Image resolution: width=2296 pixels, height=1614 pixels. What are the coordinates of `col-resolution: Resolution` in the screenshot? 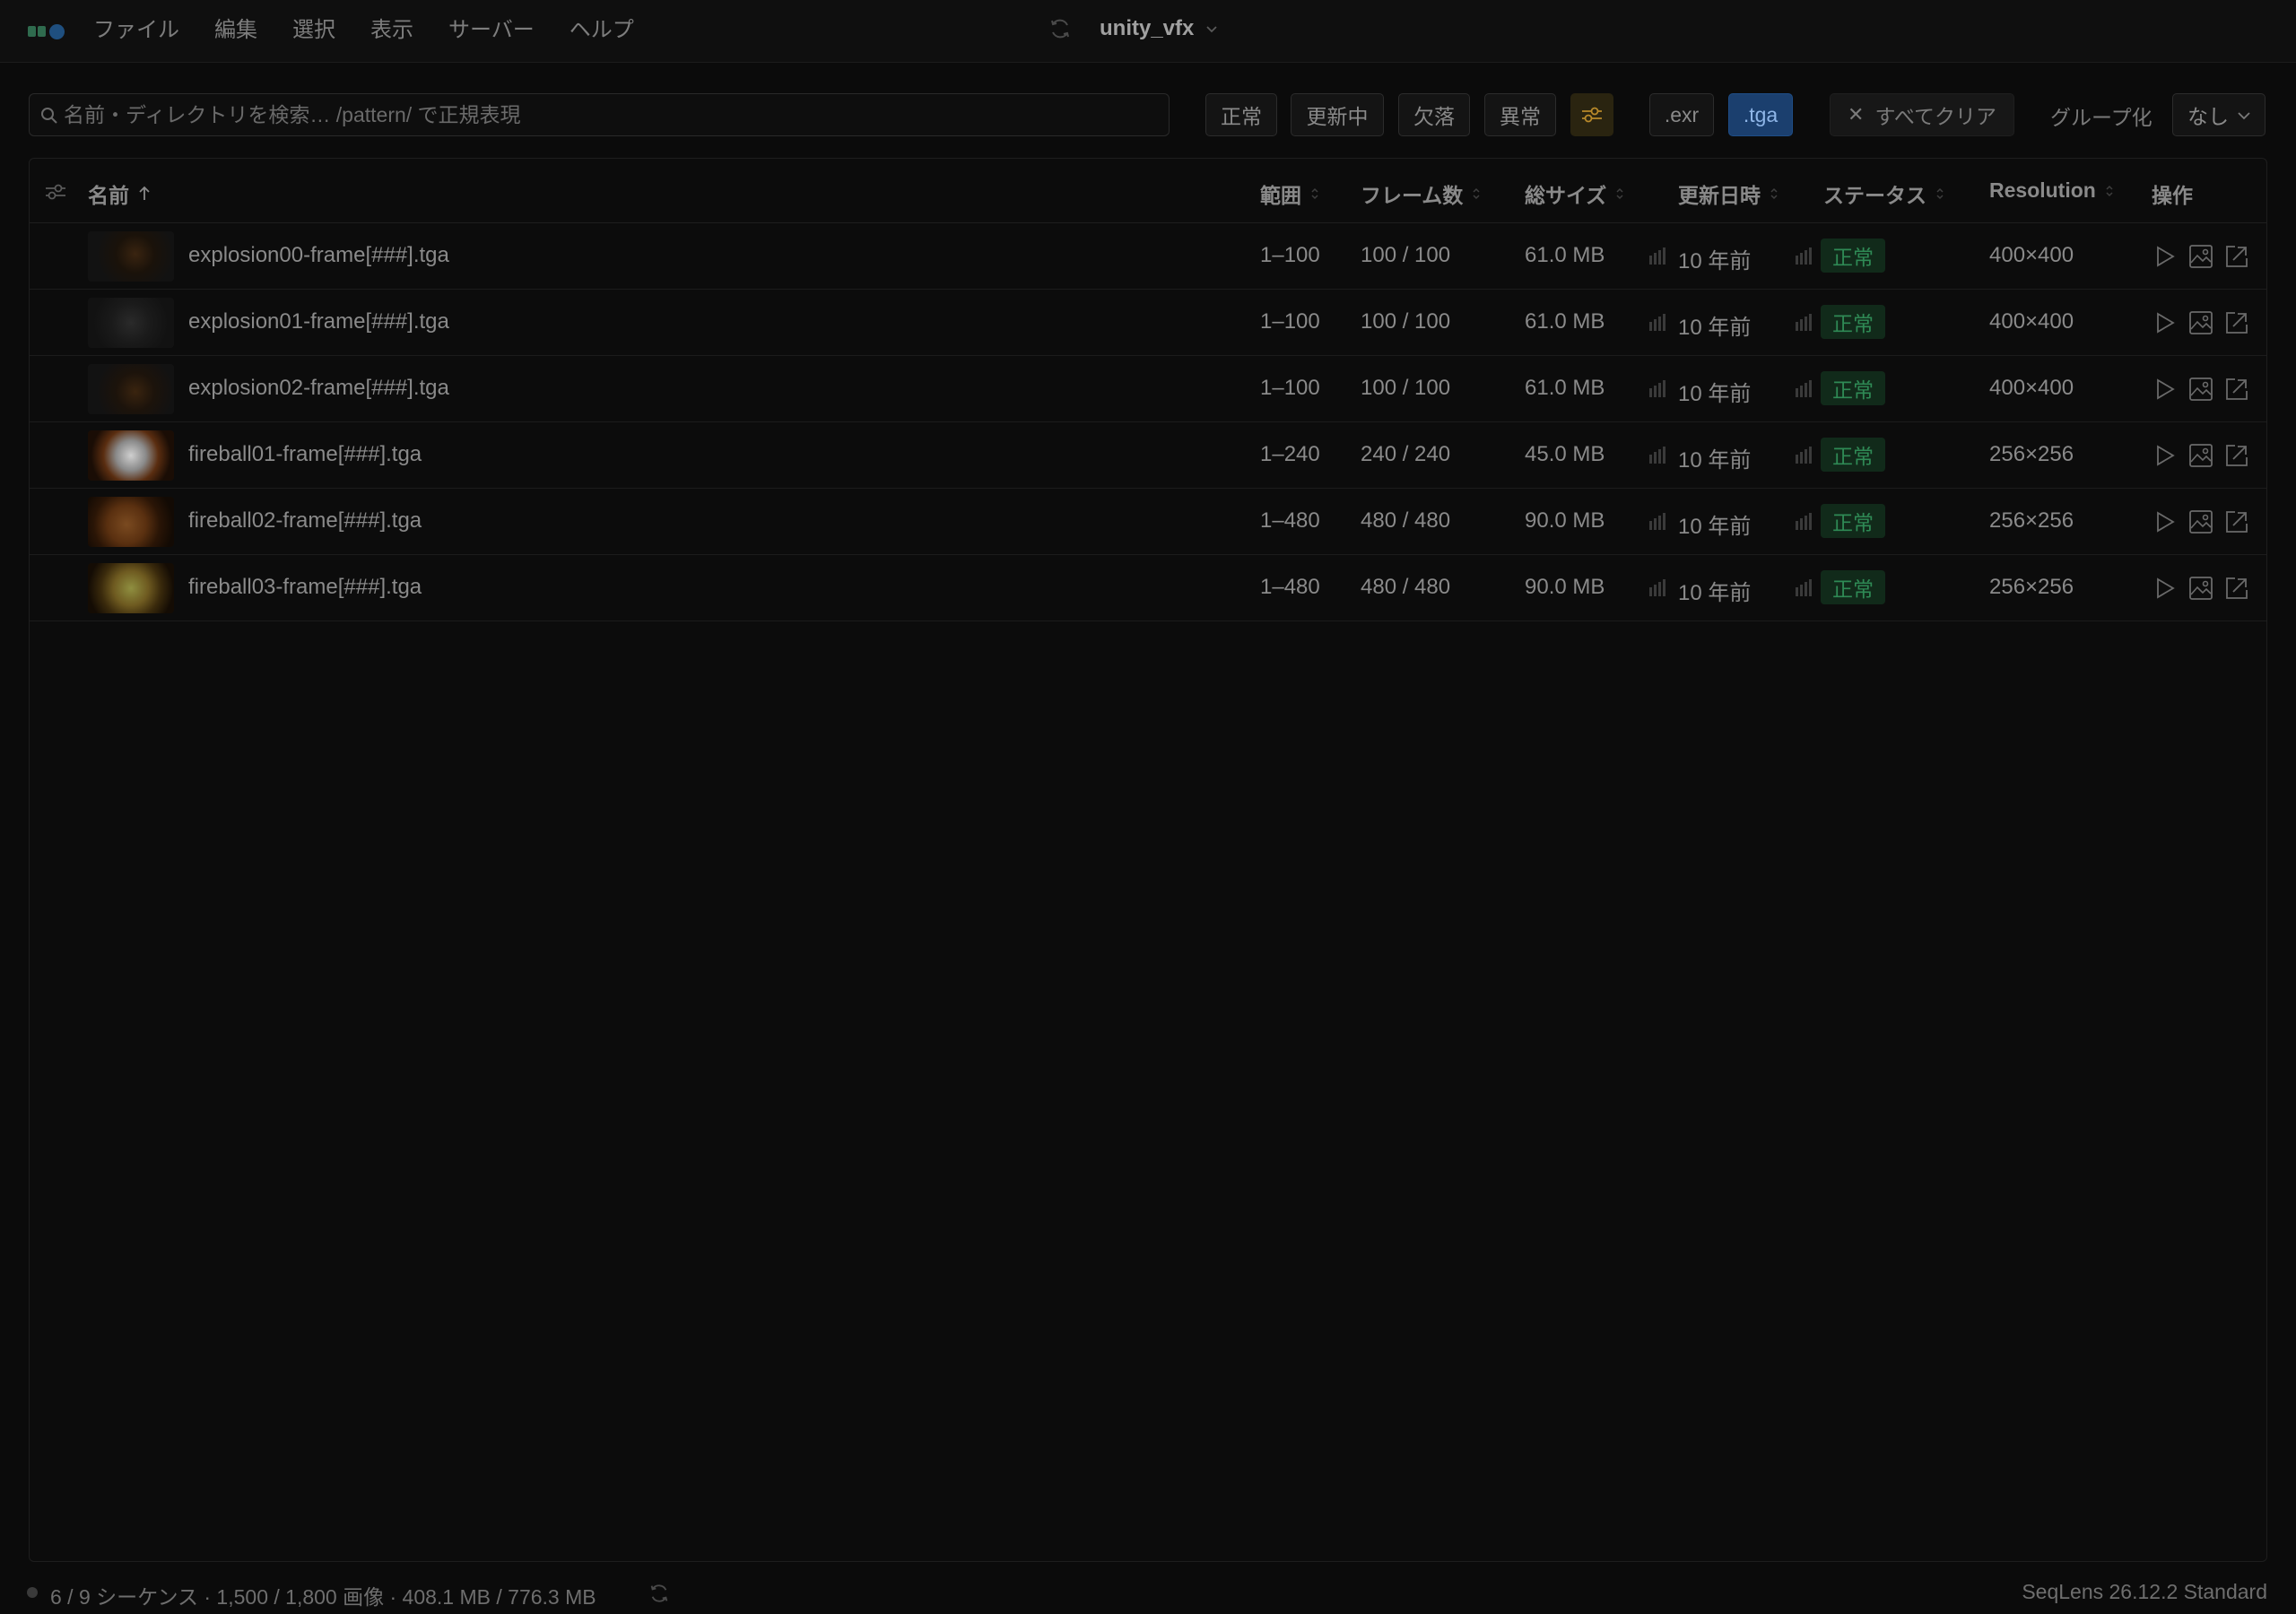 It's located at (2051, 190).